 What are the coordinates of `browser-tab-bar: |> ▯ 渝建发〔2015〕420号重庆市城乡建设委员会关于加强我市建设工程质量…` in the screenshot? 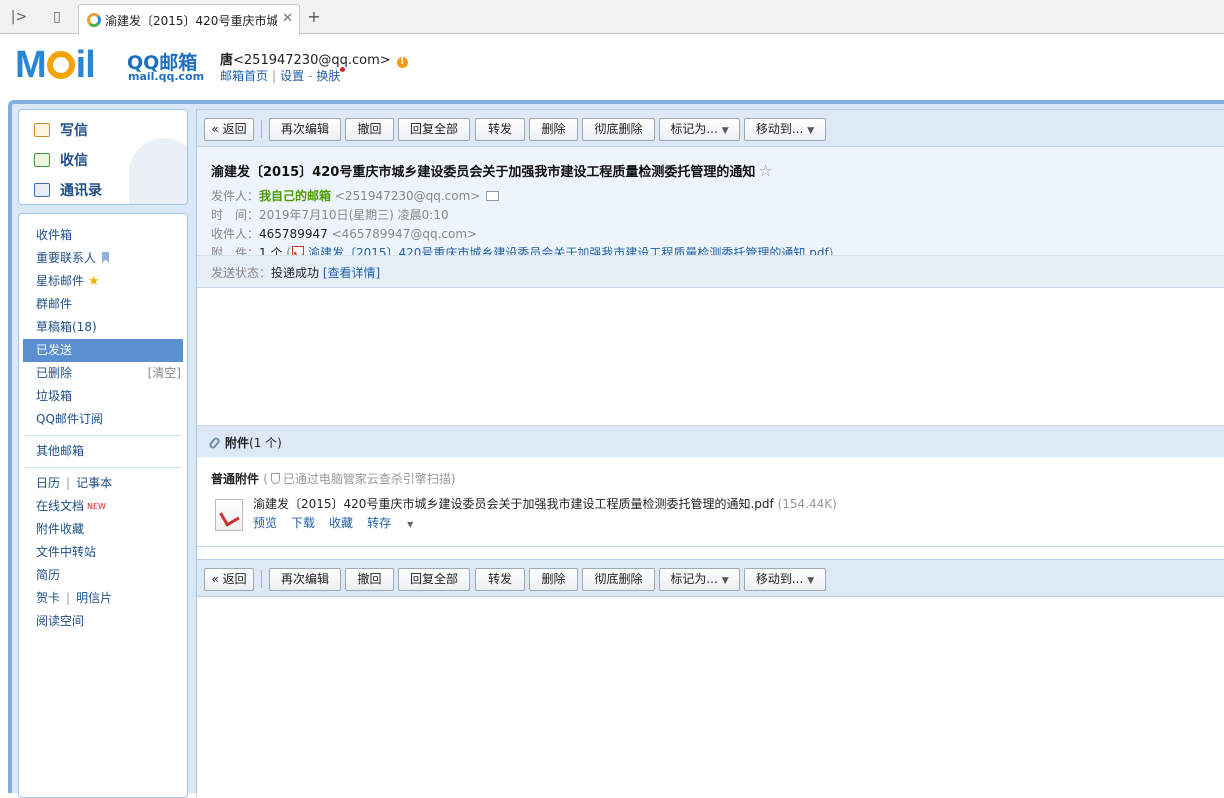 It's located at (612, 17).